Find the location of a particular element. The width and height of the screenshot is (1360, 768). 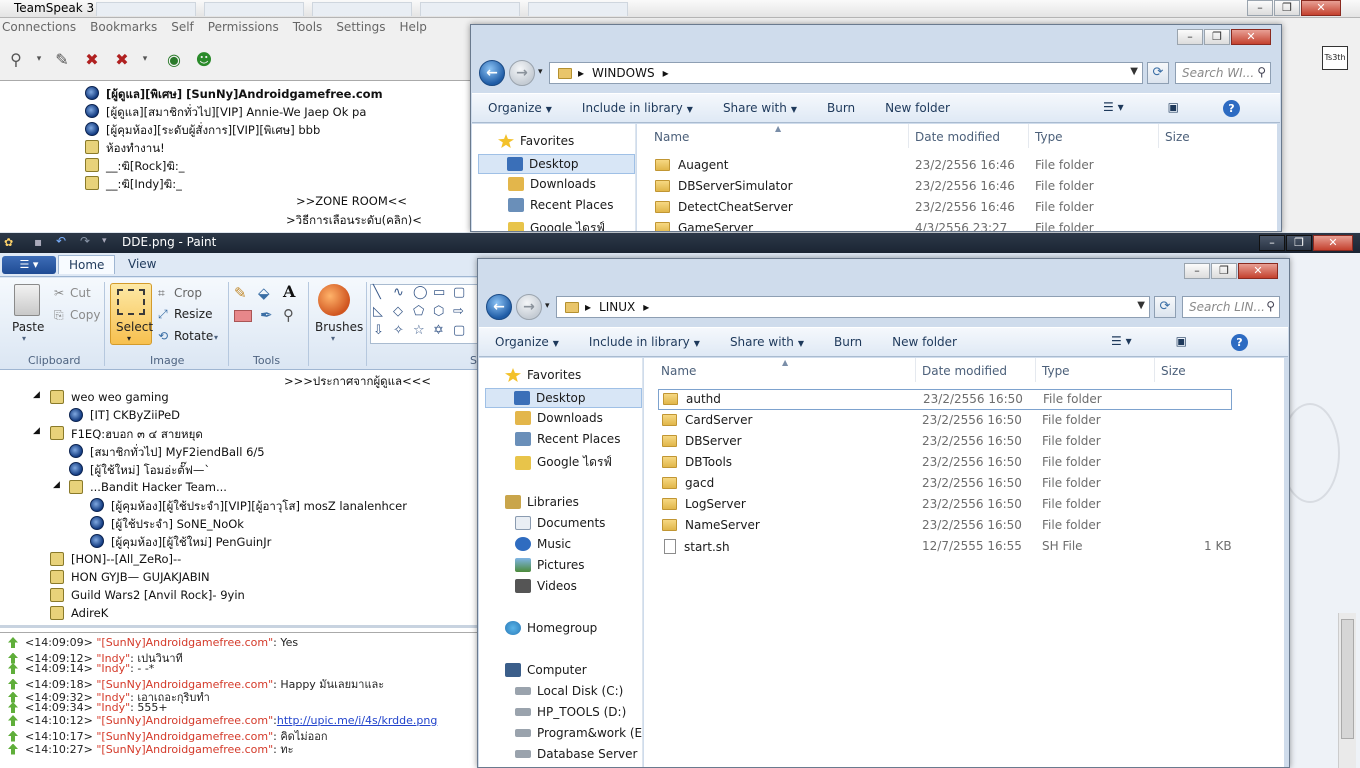

teamspeak-titlebar: TeamSpeak 3 – ❐ ✕ is located at coordinates (680, 9).